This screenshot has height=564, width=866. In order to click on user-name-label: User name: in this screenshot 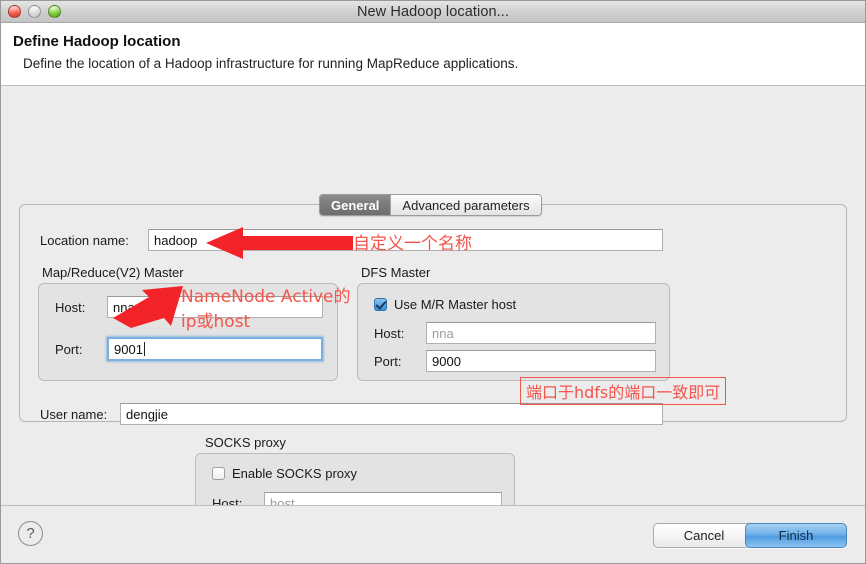, I will do `click(74, 414)`.